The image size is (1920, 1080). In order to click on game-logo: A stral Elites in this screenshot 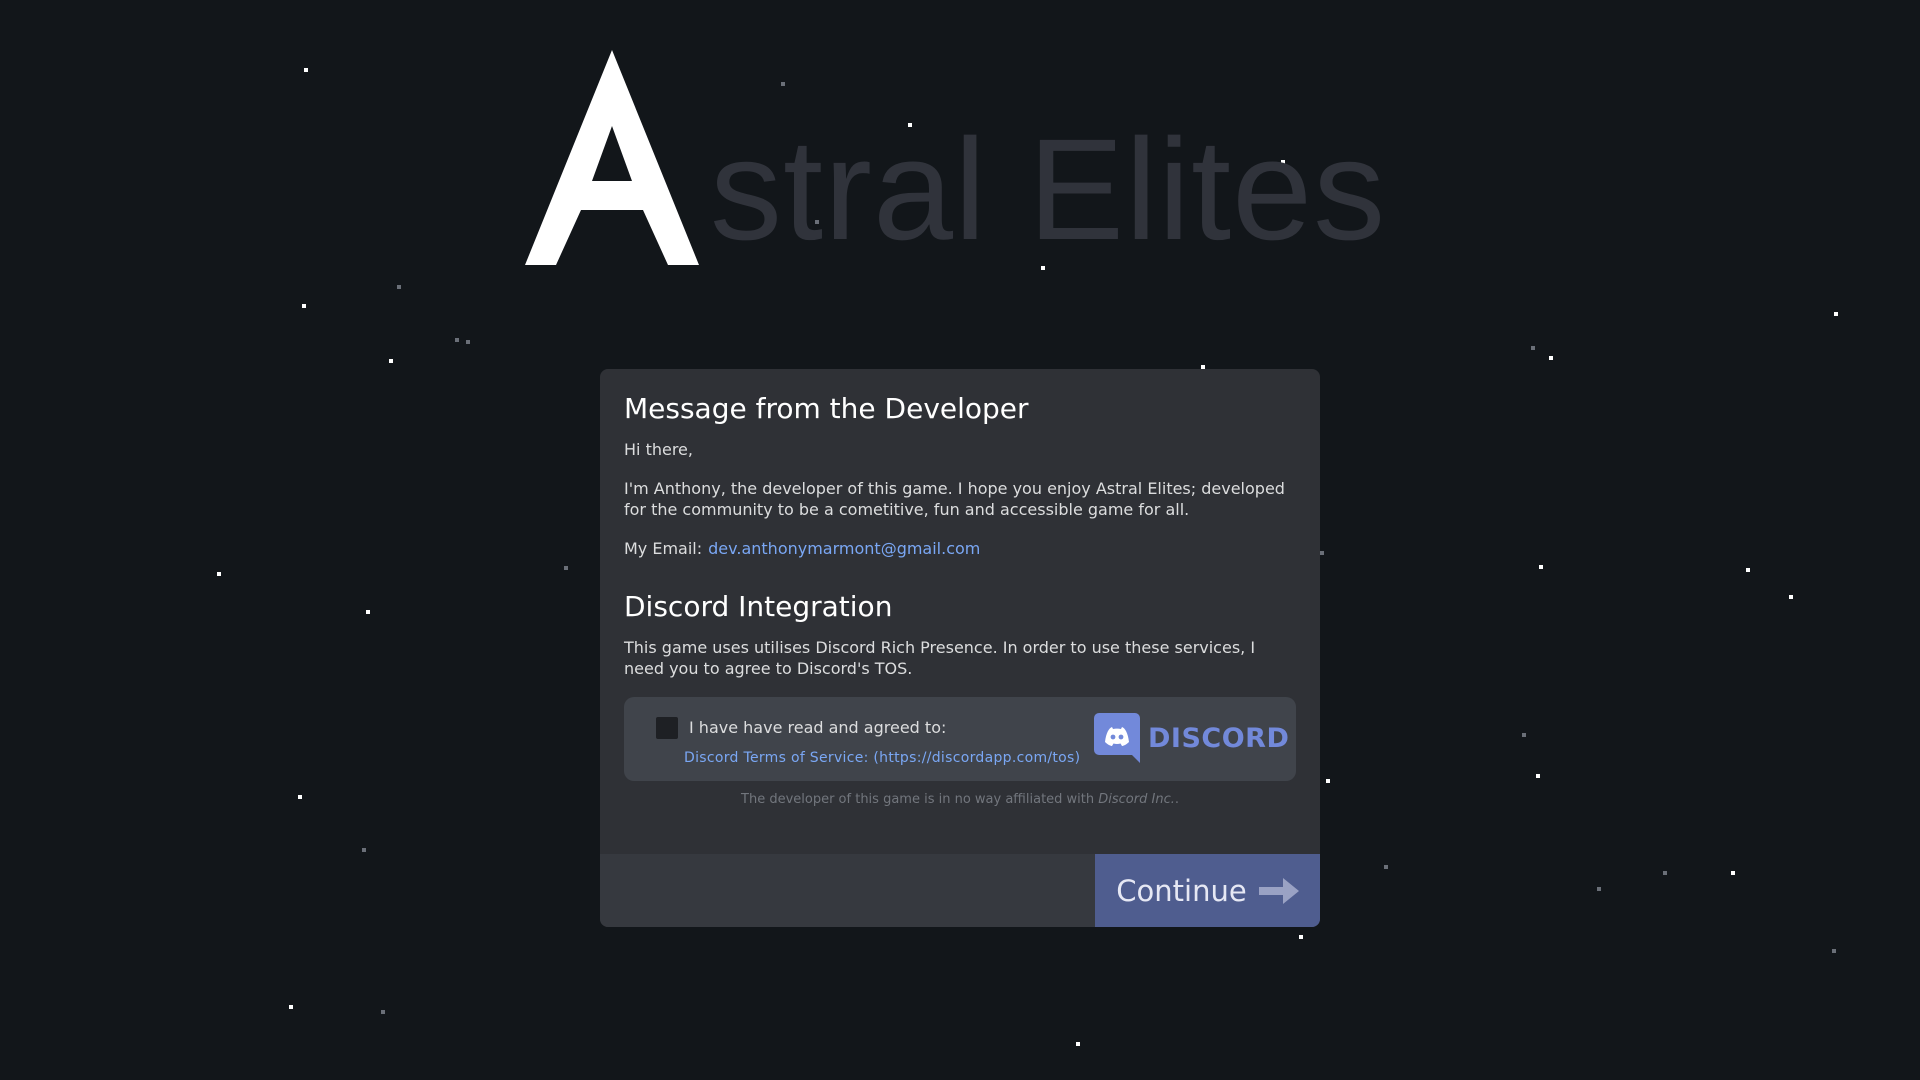, I will do `click(955, 165)`.